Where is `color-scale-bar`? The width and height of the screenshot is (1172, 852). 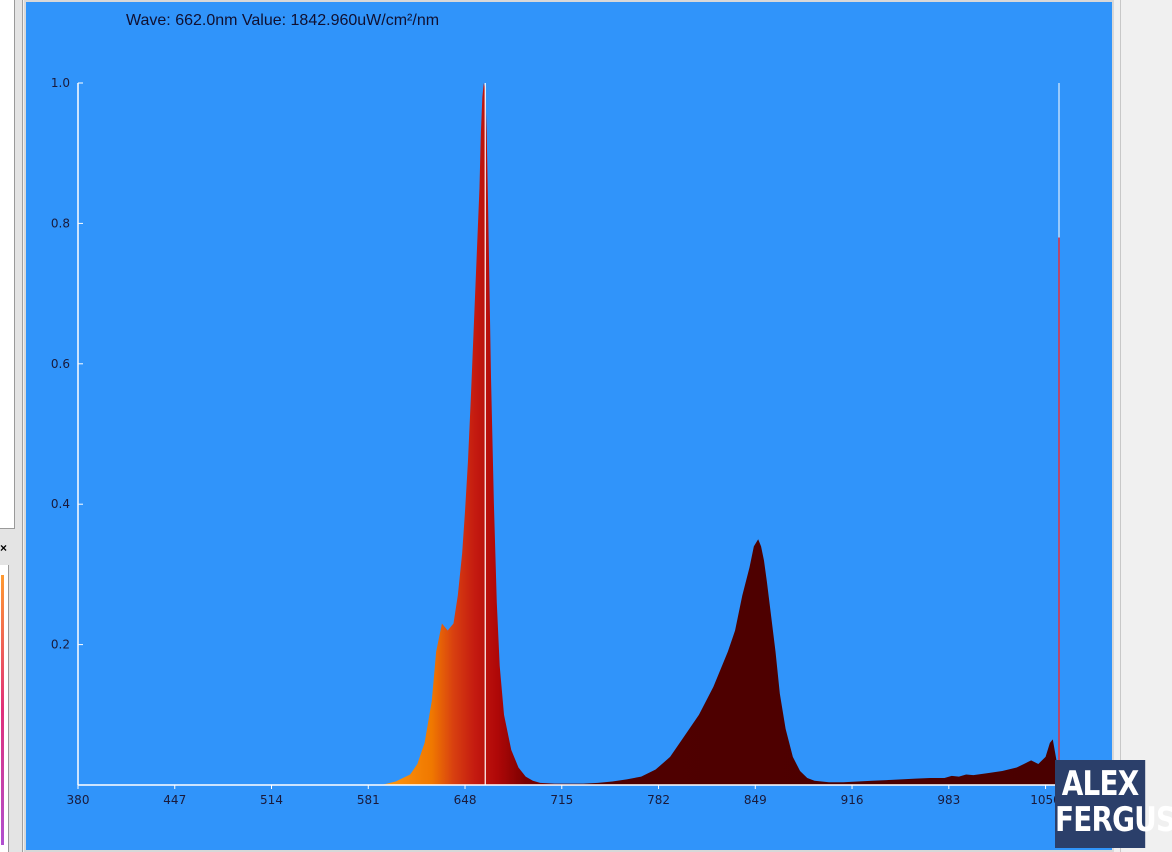 color-scale-bar is located at coordinates (2, 710).